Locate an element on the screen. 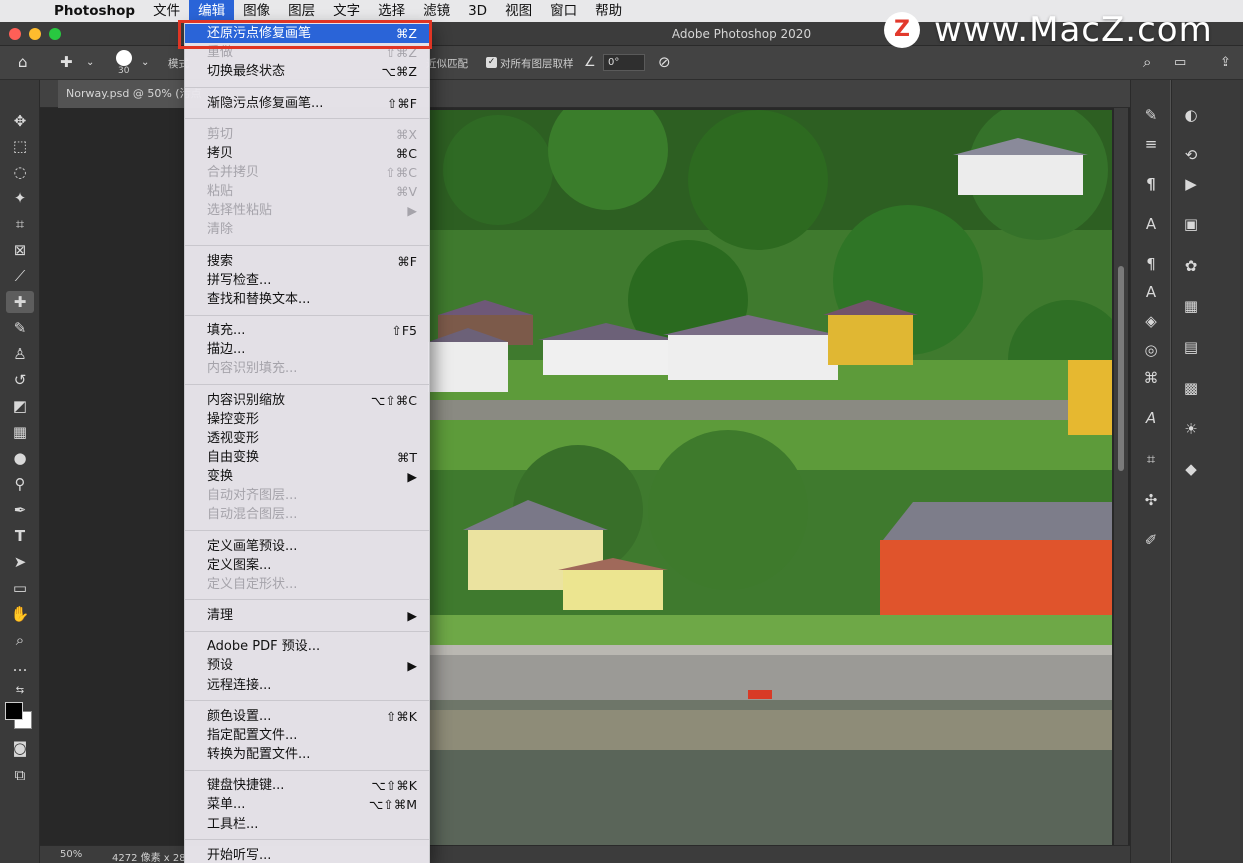  clone-stamp-tool-icon: ♙ is located at coordinates (20, 354).